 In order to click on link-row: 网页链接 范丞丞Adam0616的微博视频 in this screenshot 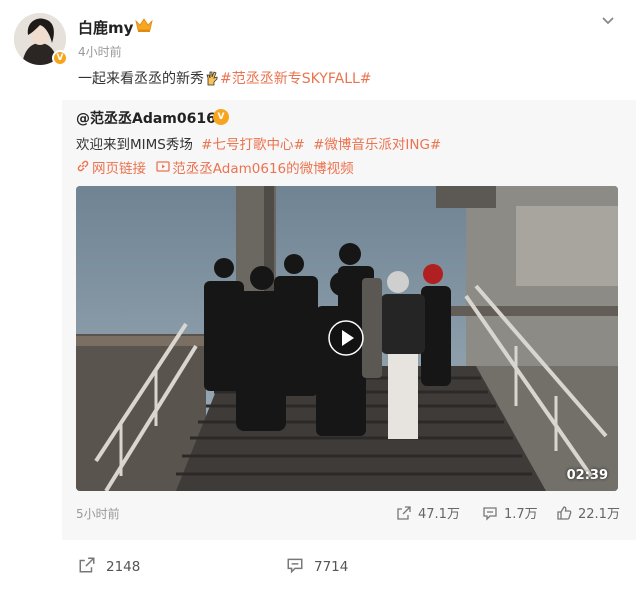, I will do `click(215, 167)`.